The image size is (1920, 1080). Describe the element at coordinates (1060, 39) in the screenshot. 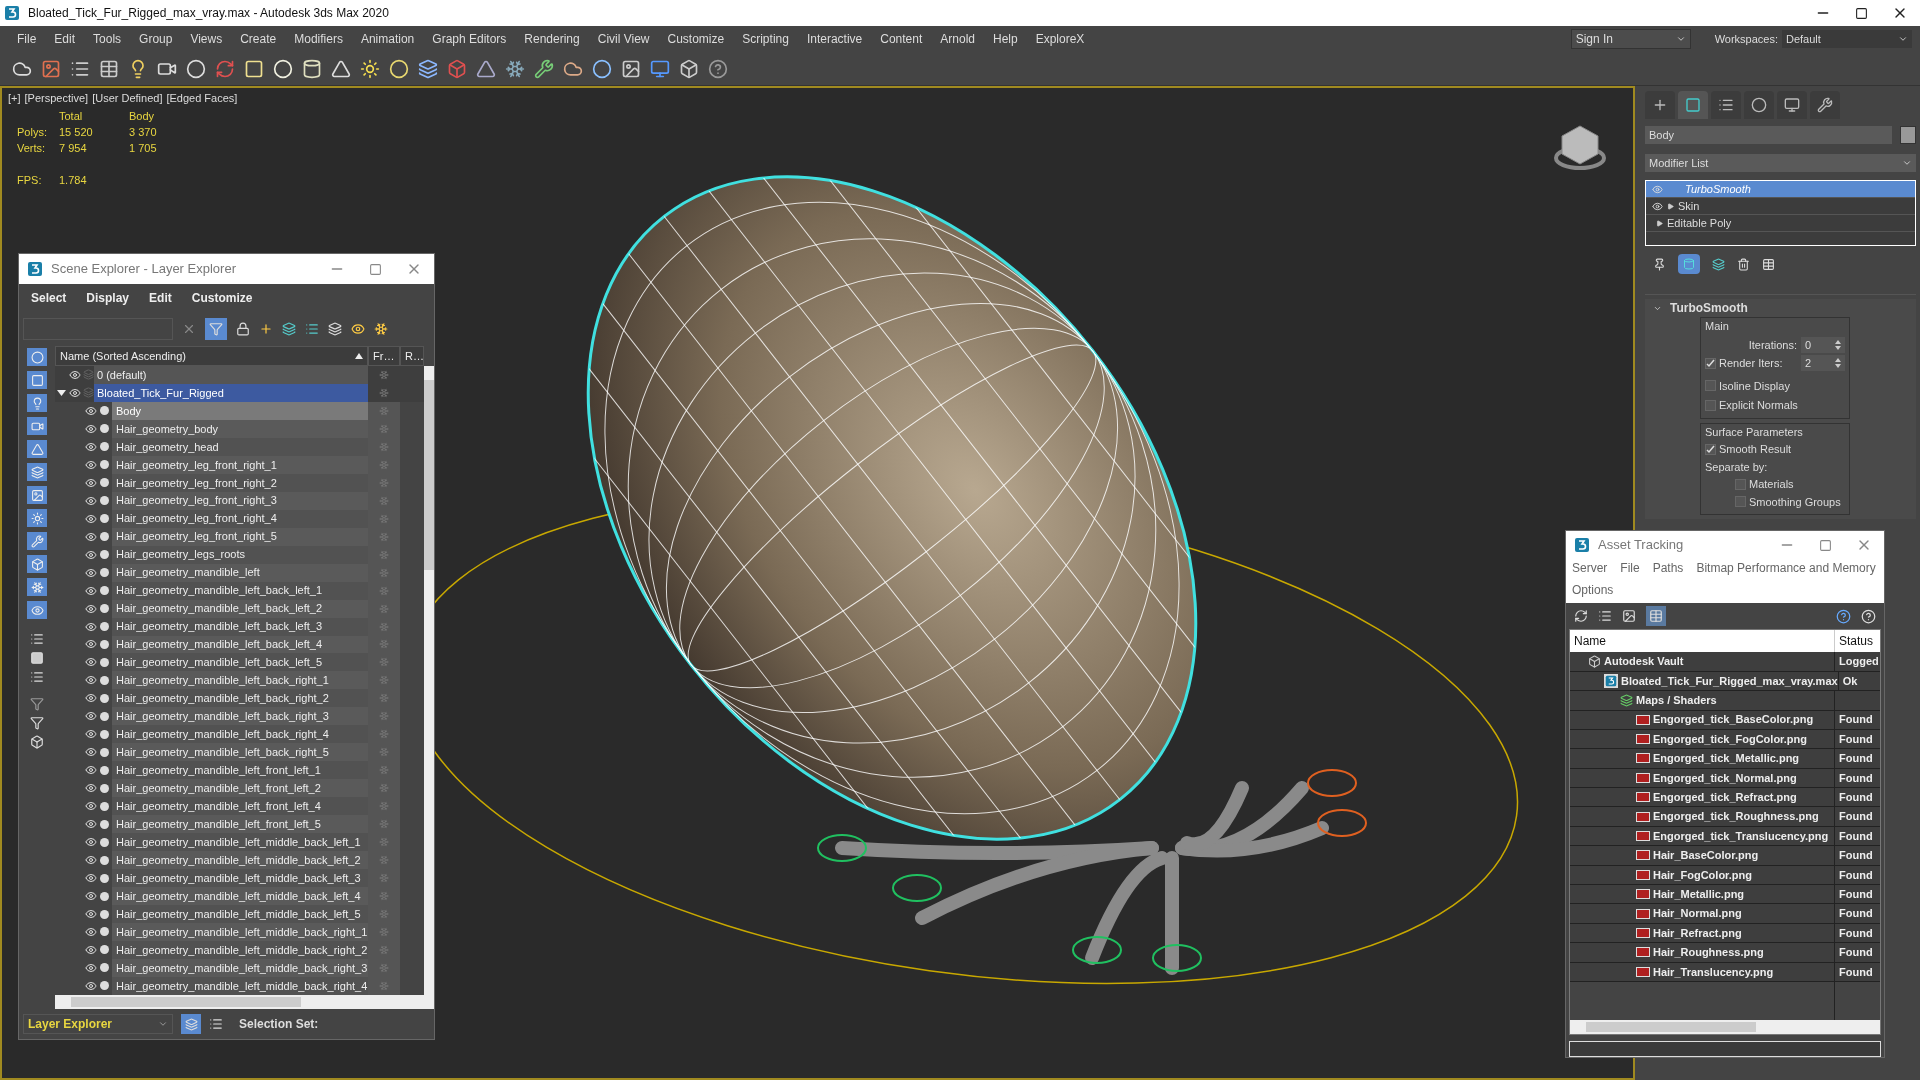

I see `menu-item: ExploreX` at that location.